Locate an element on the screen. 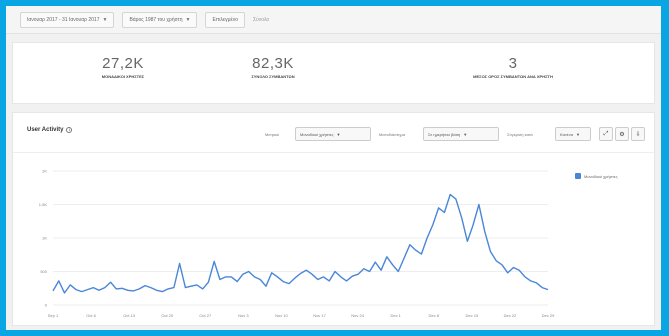  date-range-button: Ιανουαρ 2017 - 31 Ιανουαρ 2017 ▼ is located at coordinates (67, 19).